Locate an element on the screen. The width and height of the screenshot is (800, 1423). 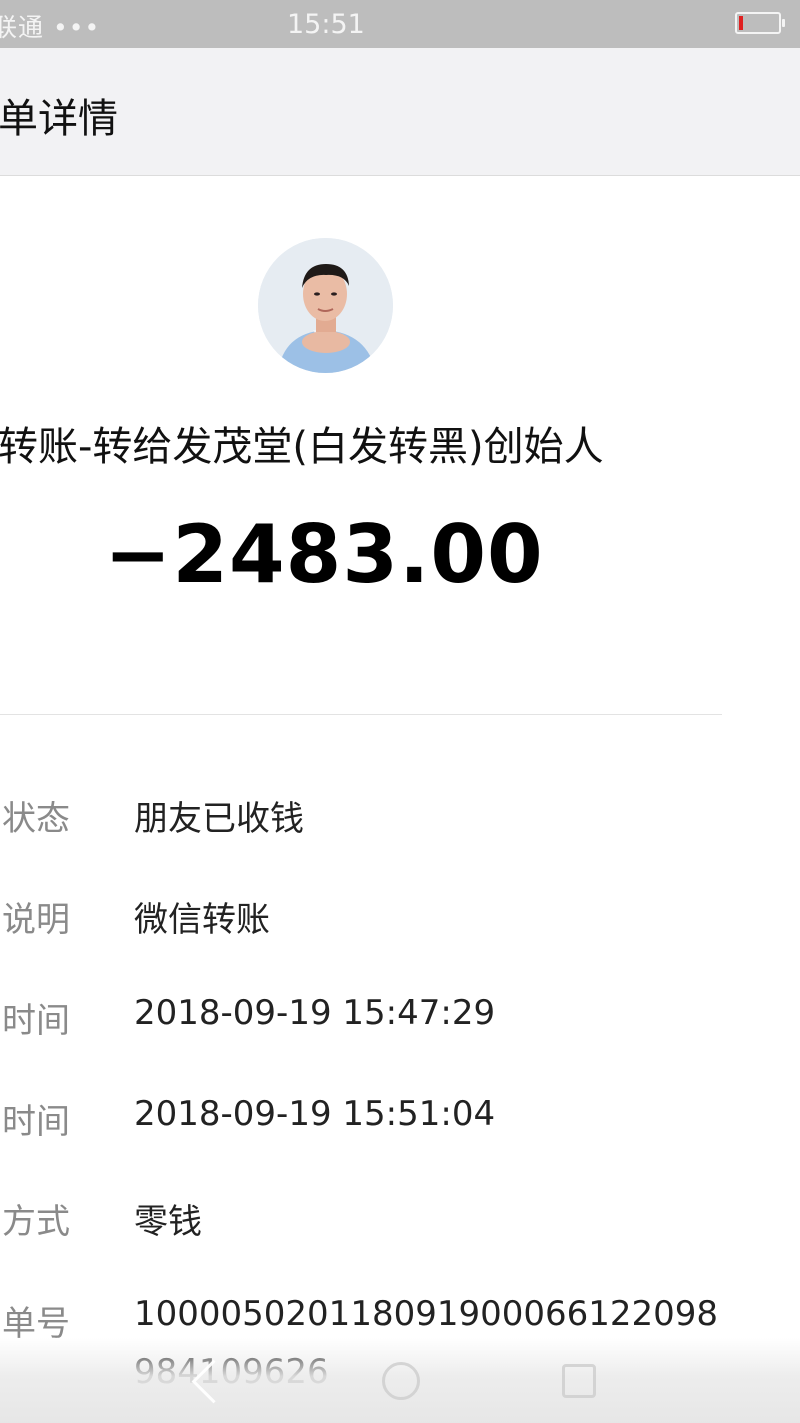
carrier-label: 联通 ••• is located at coordinates (50, 27).